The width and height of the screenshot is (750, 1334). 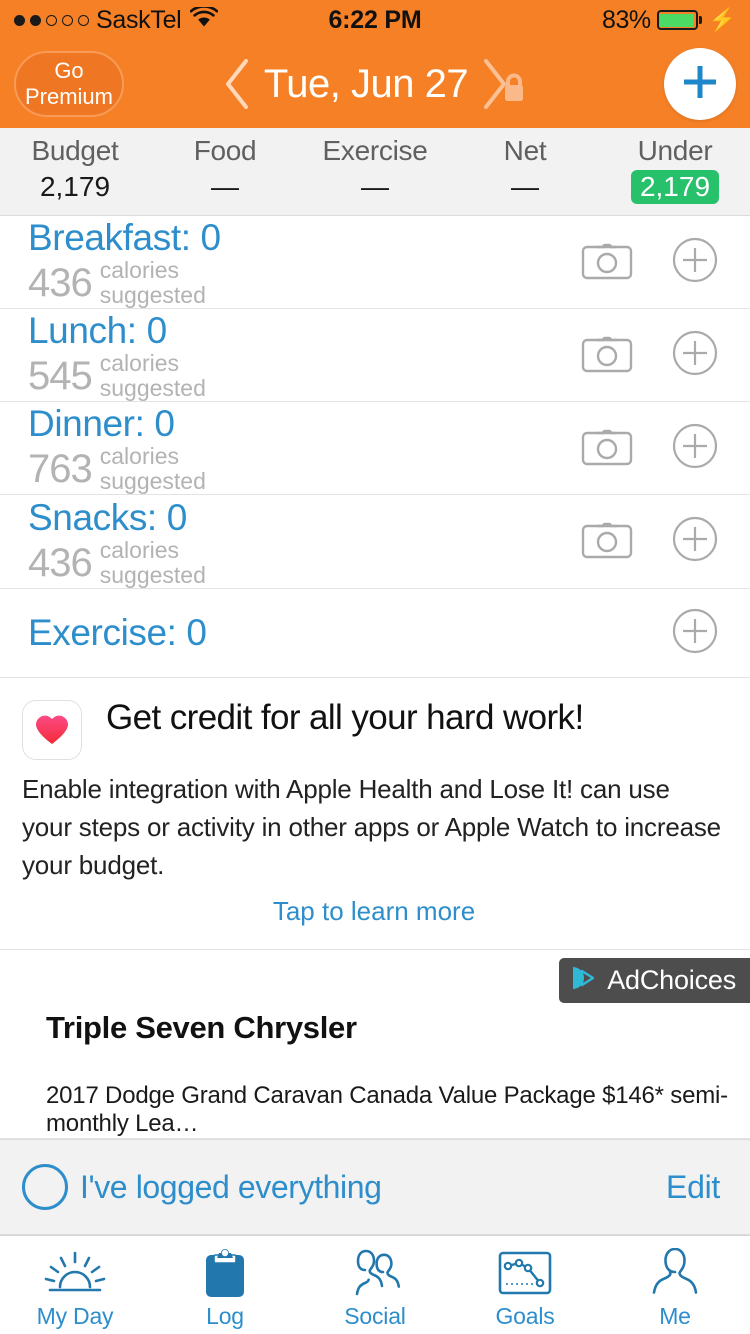 I want to click on tab-me: Me, so click(x=675, y=1285).